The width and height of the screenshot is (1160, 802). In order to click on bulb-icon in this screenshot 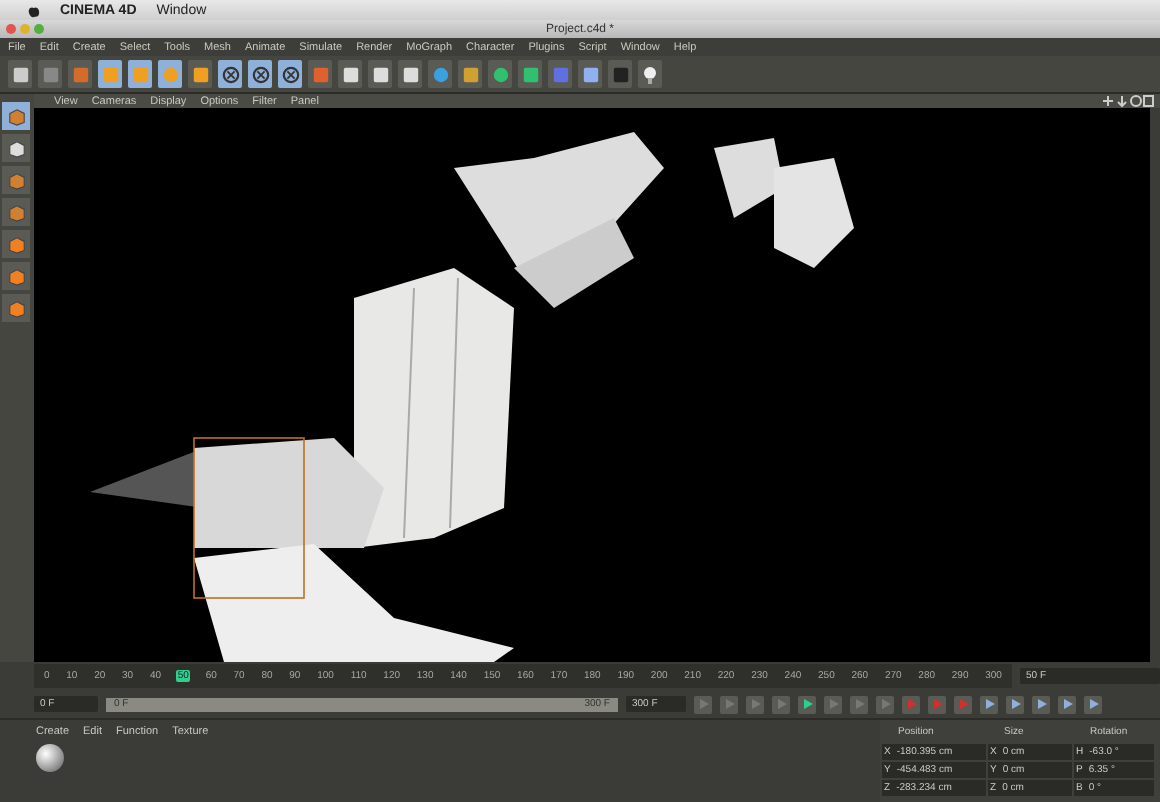, I will do `click(650, 74)`.